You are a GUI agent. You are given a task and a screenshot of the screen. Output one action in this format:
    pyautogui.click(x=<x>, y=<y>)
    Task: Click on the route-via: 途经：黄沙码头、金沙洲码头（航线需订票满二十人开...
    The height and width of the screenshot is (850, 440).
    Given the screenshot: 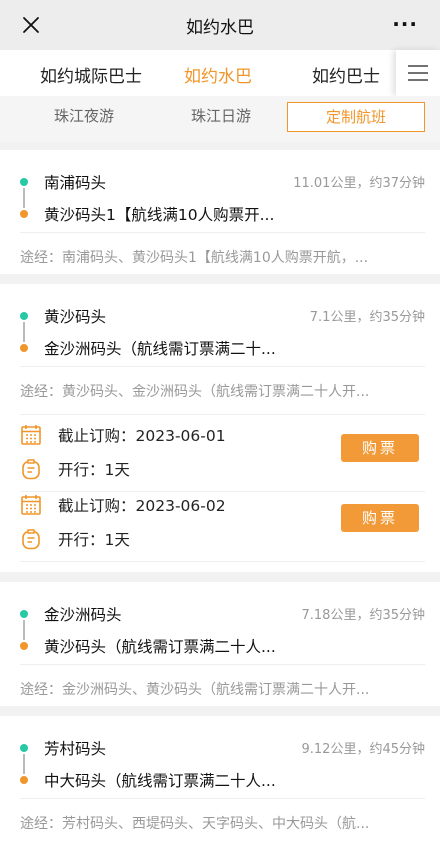 What is the action you would take?
    pyautogui.click(x=195, y=392)
    